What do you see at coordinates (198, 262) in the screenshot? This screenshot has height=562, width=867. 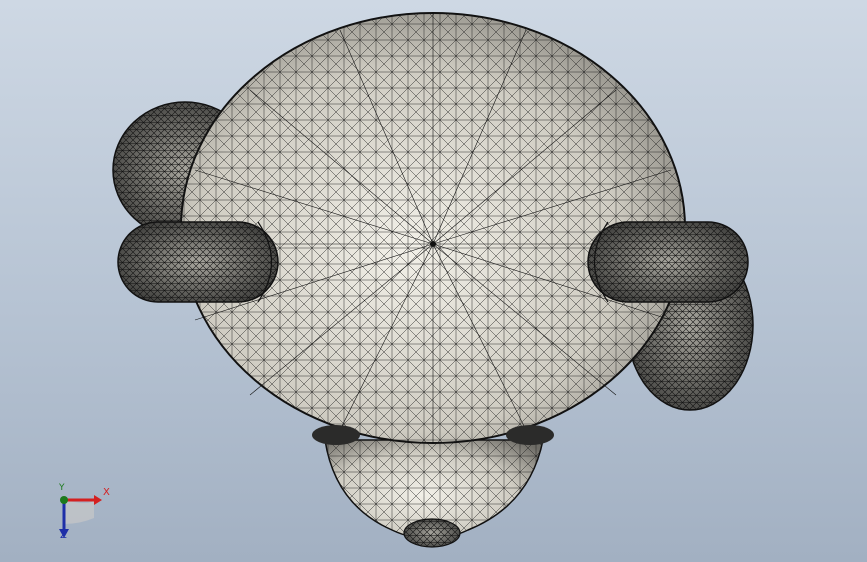 I see `left-cylinder` at bounding box center [198, 262].